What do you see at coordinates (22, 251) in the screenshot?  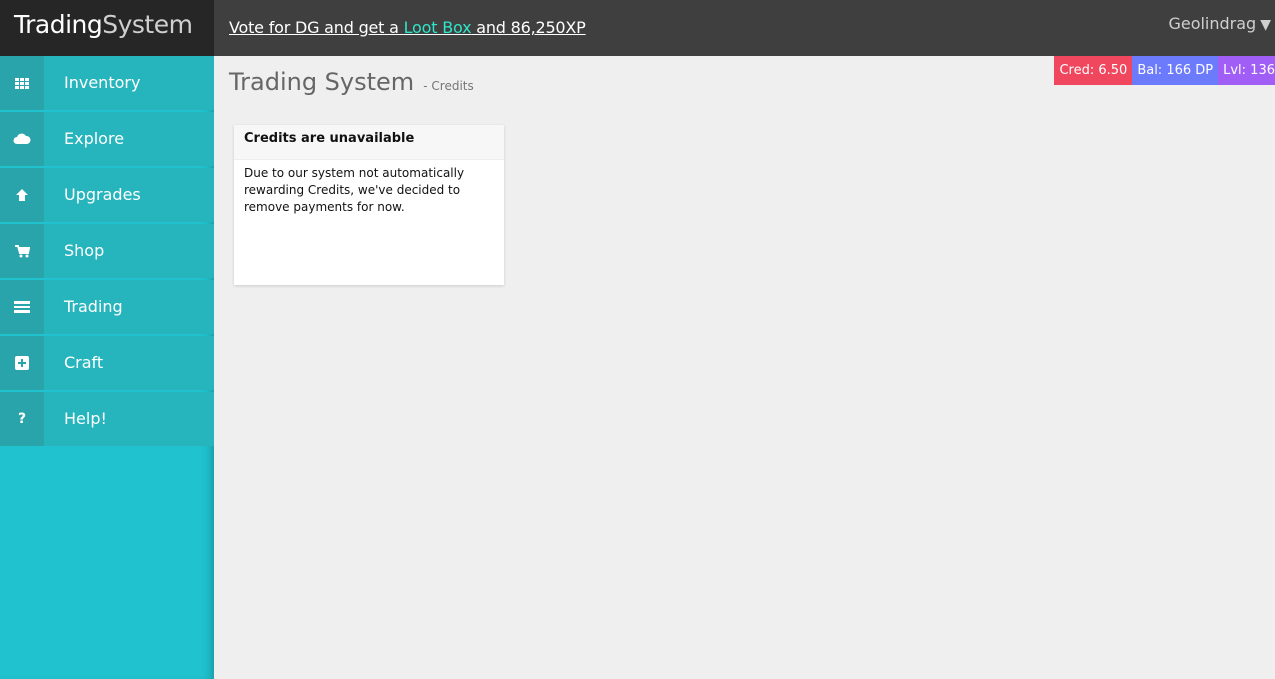 I see `cart-icon` at bounding box center [22, 251].